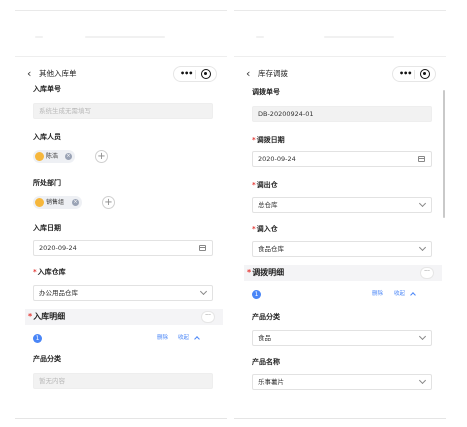  Describe the element at coordinates (271, 382) in the screenshot. I see `product-value: 乐事薯片` at that location.